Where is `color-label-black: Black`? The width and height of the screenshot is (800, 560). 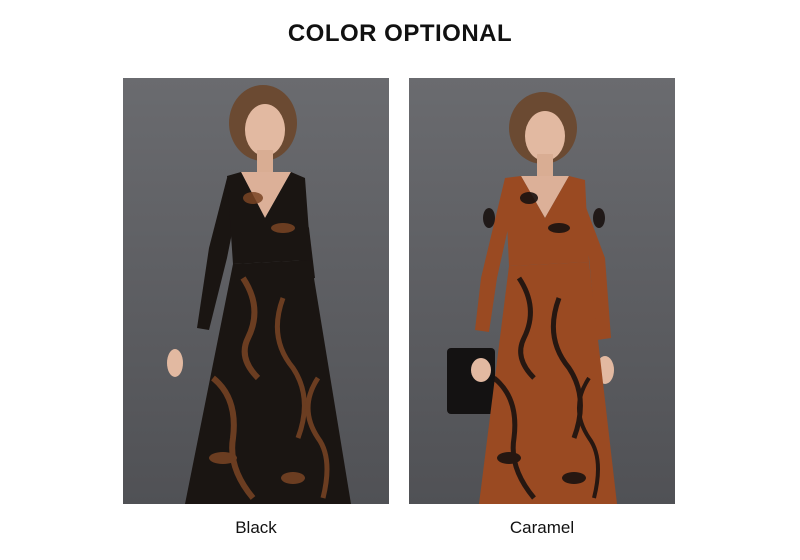 color-label-black: Black is located at coordinates (256, 527).